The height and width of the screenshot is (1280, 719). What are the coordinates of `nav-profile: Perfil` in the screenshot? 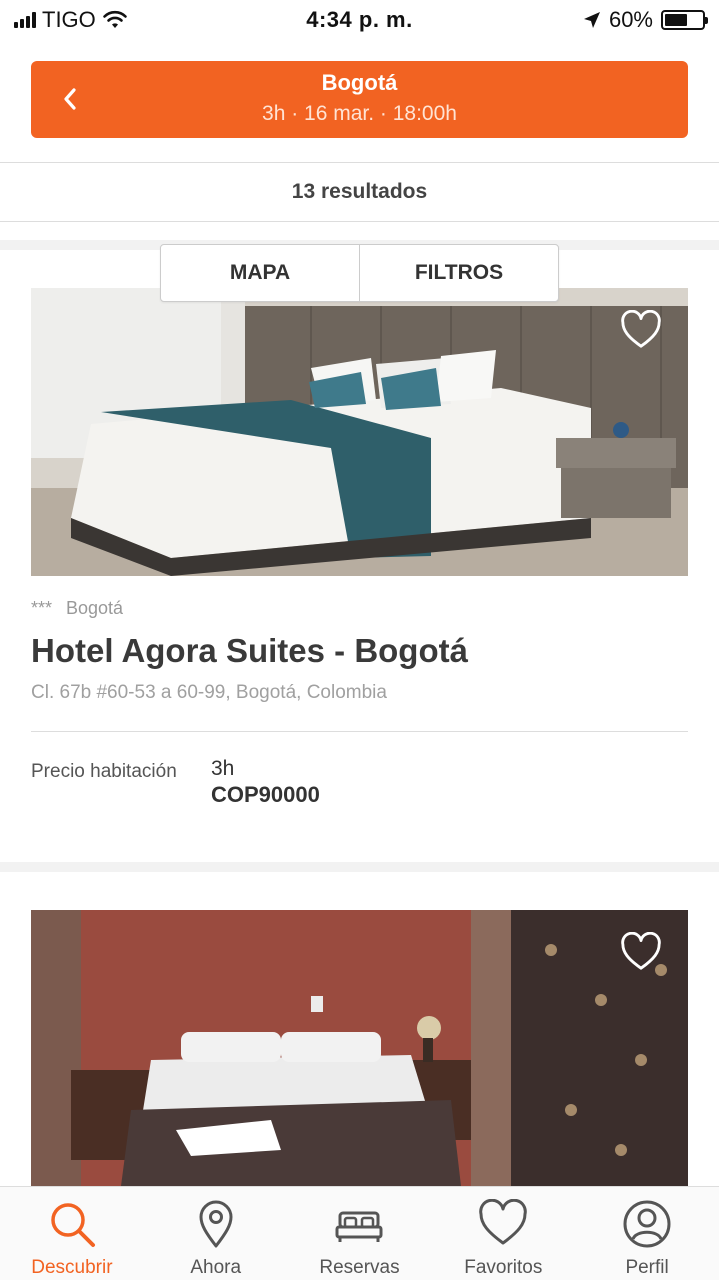 It's located at (647, 1233).